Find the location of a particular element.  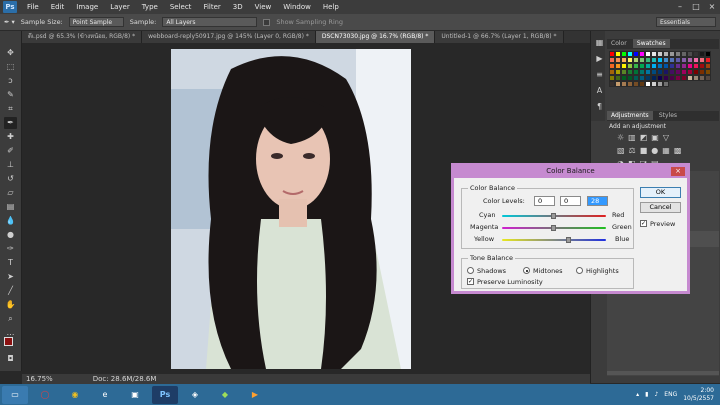

midtones-radio is located at coordinates (526, 270).